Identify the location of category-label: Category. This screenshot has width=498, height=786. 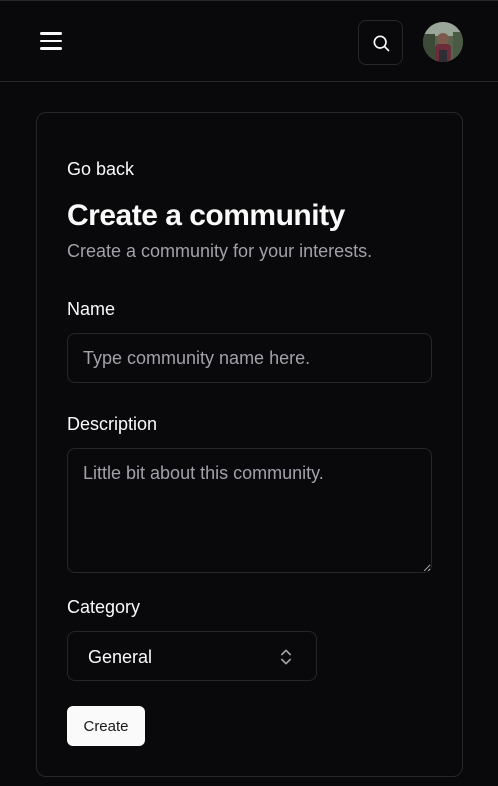
(104, 607).